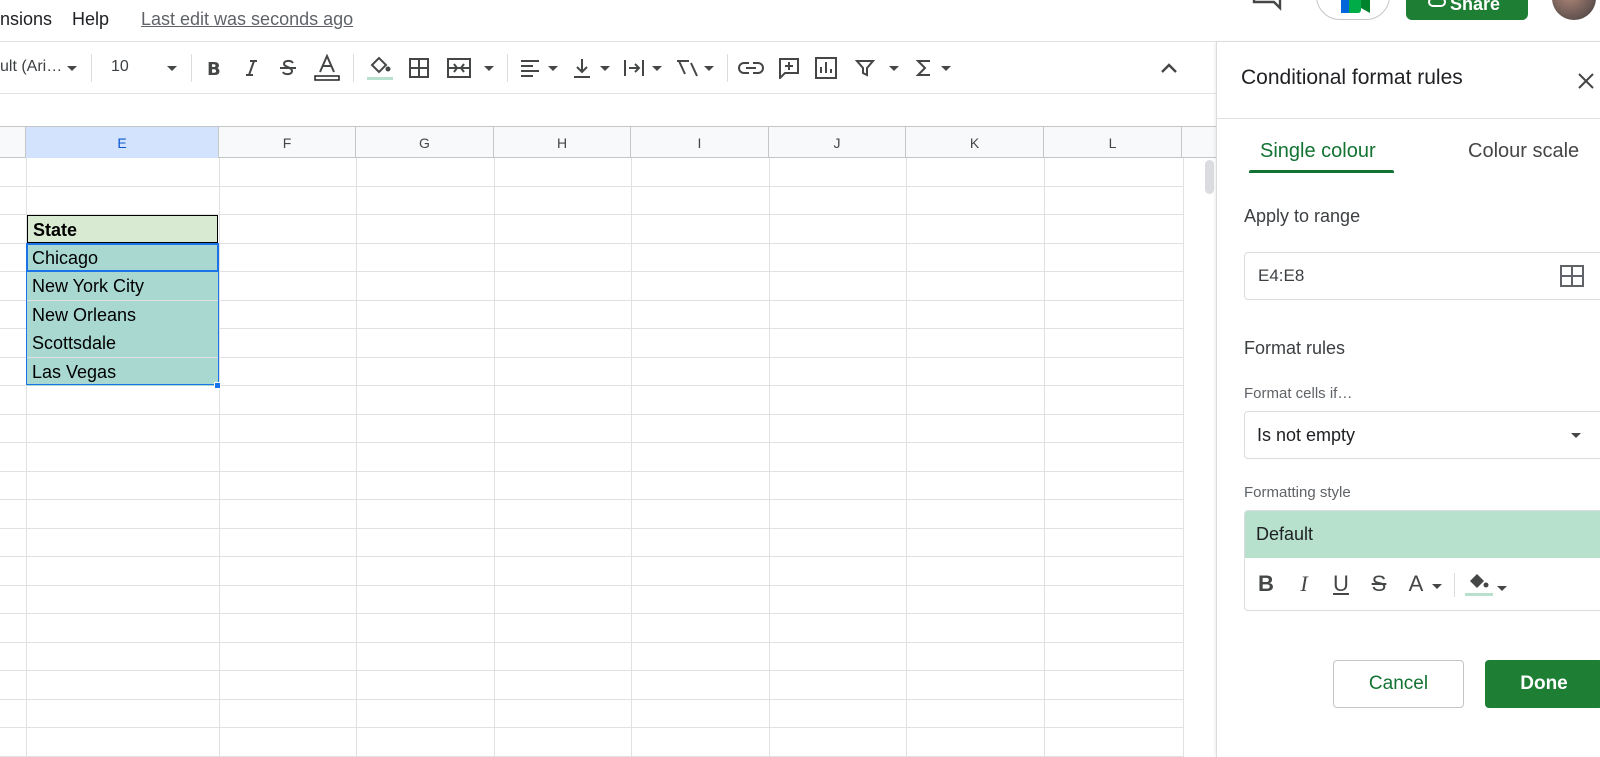 Image resolution: width=1600 pixels, height=757 pixels. I want to click on cancel-button: Cancel, so click(1398, 684).